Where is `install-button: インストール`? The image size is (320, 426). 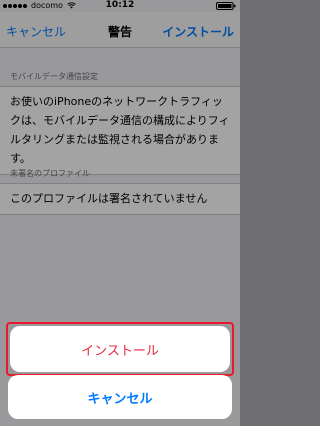
install-button: インストール is located at coordinates (120, 349).